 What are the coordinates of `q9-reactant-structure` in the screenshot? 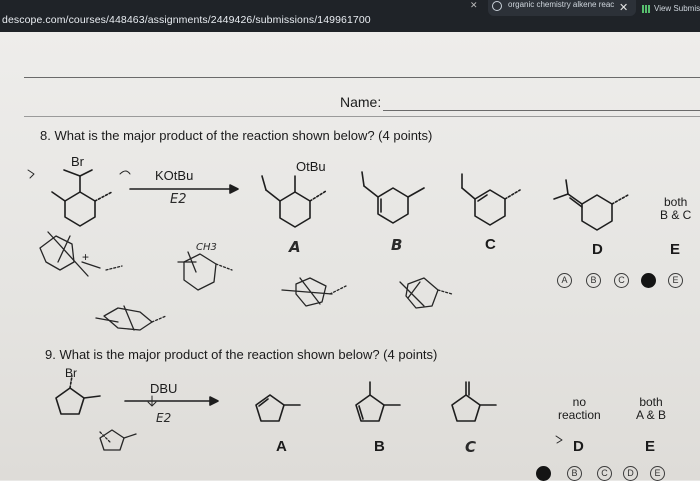 It's located at (78, 395).